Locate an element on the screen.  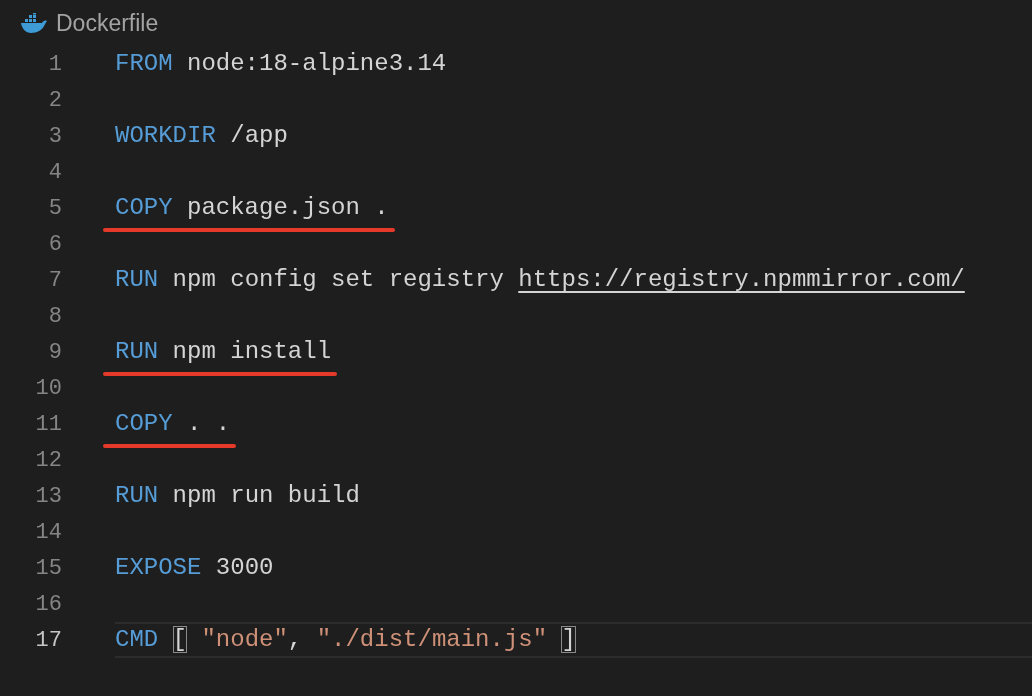
string-literal: "node" is located at coordinates (244, 639).